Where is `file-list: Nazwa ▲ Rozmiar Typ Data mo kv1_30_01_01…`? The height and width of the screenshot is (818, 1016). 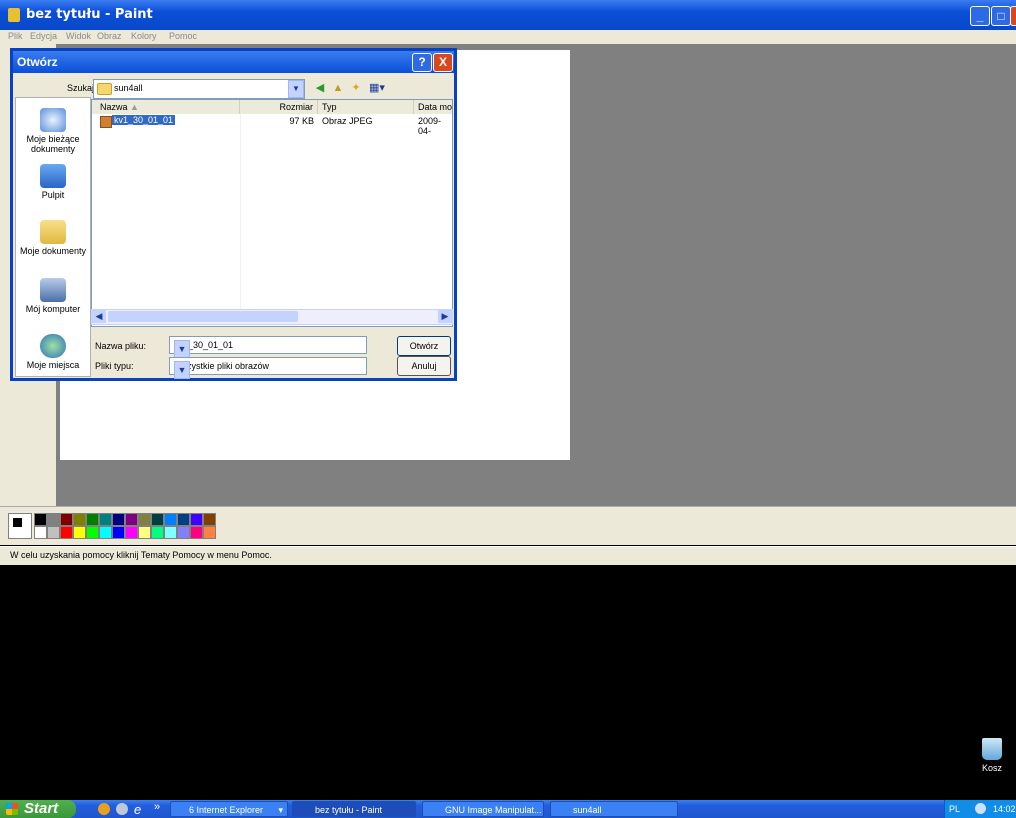 file-list: Nazwa ▲ Rozmiar Typ Data mo kv1_30_01_01… is located at coordinates (272, 213).